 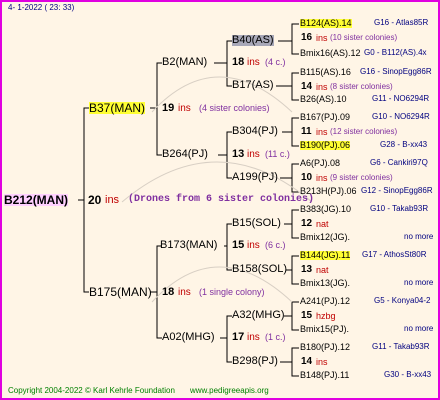 I want to click on gen2-note: (6 c.), so click(x=275, y=245).